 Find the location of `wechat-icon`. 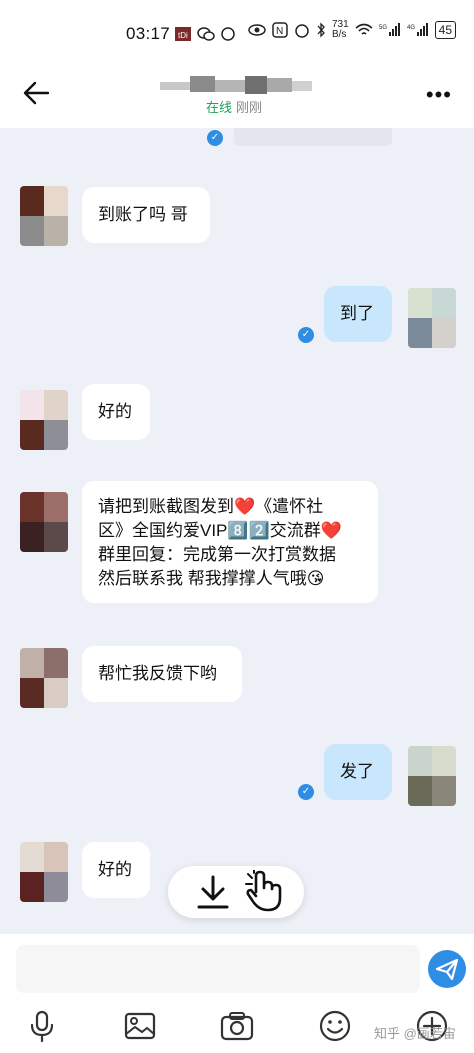

wechat-icon is located at coordinates (206, 34).